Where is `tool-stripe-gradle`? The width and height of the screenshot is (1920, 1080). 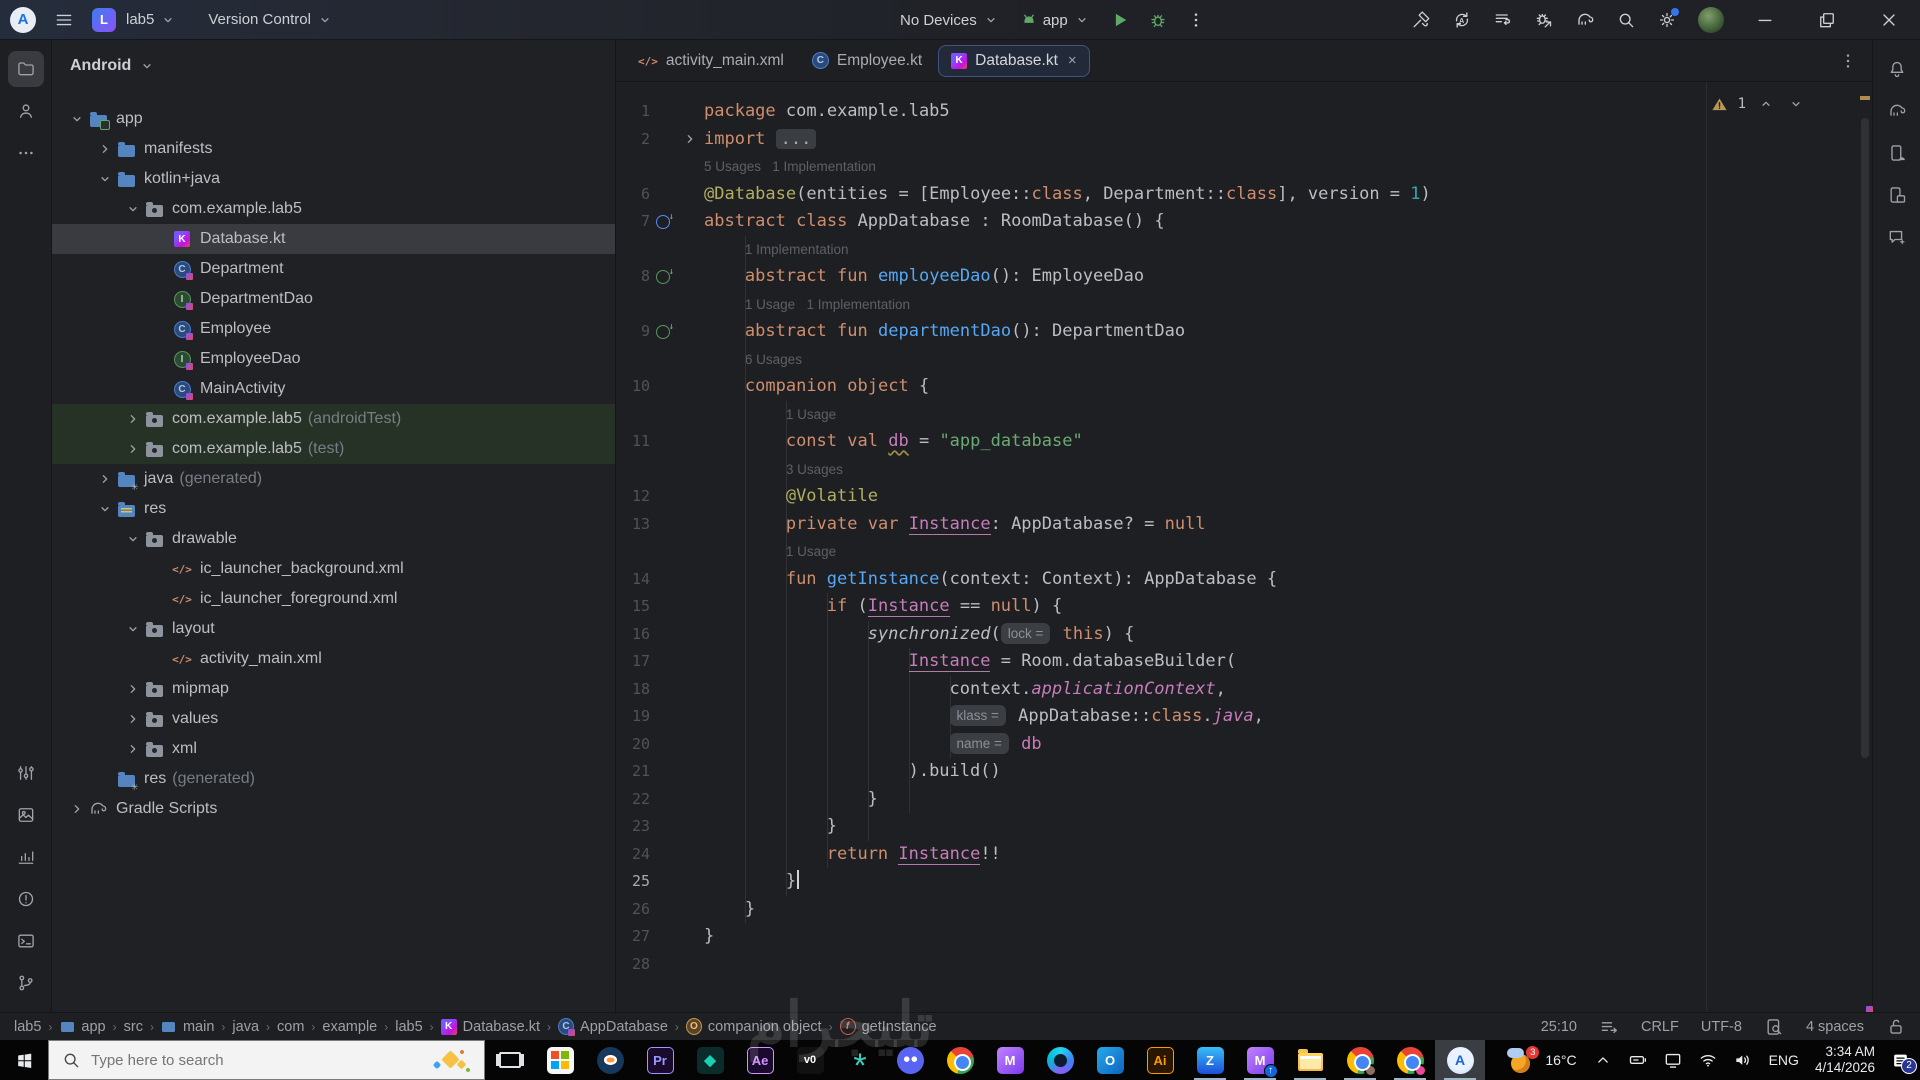
tool-stripe-gradle is located at coordinates (1897, 111).